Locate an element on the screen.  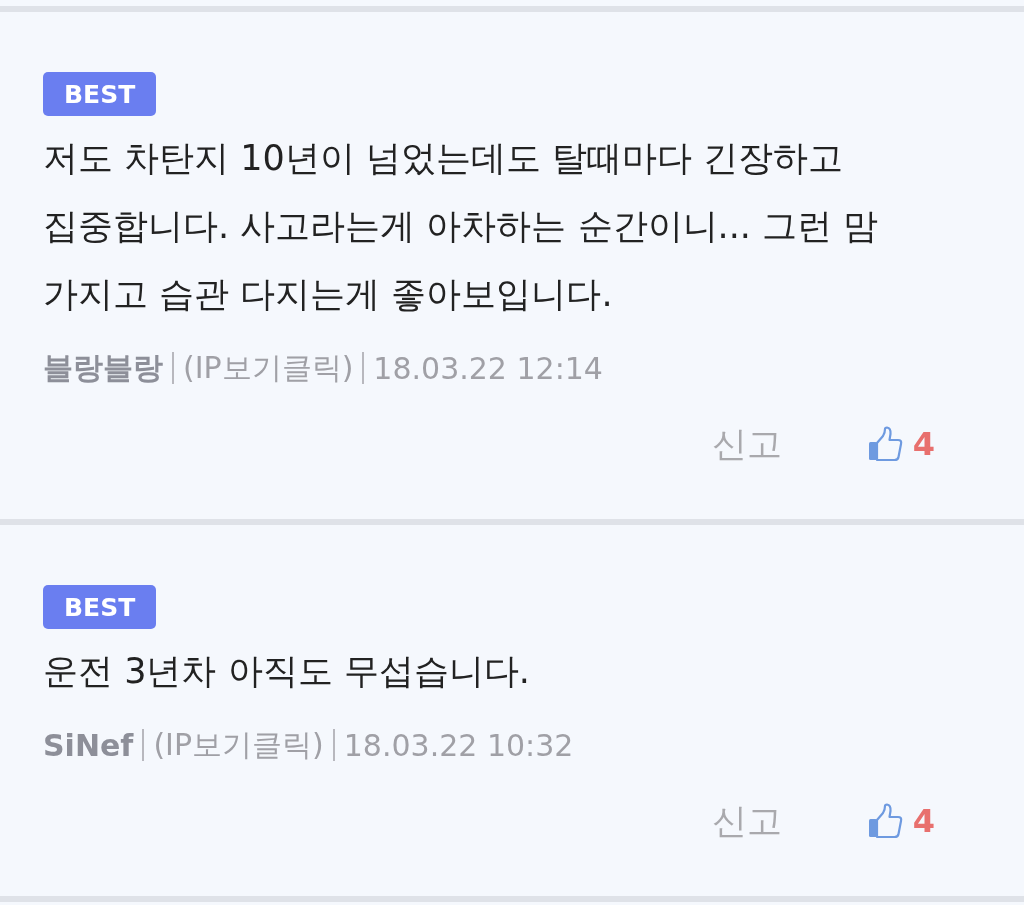
author-name: SiNef is located at coordinates (88, 745).